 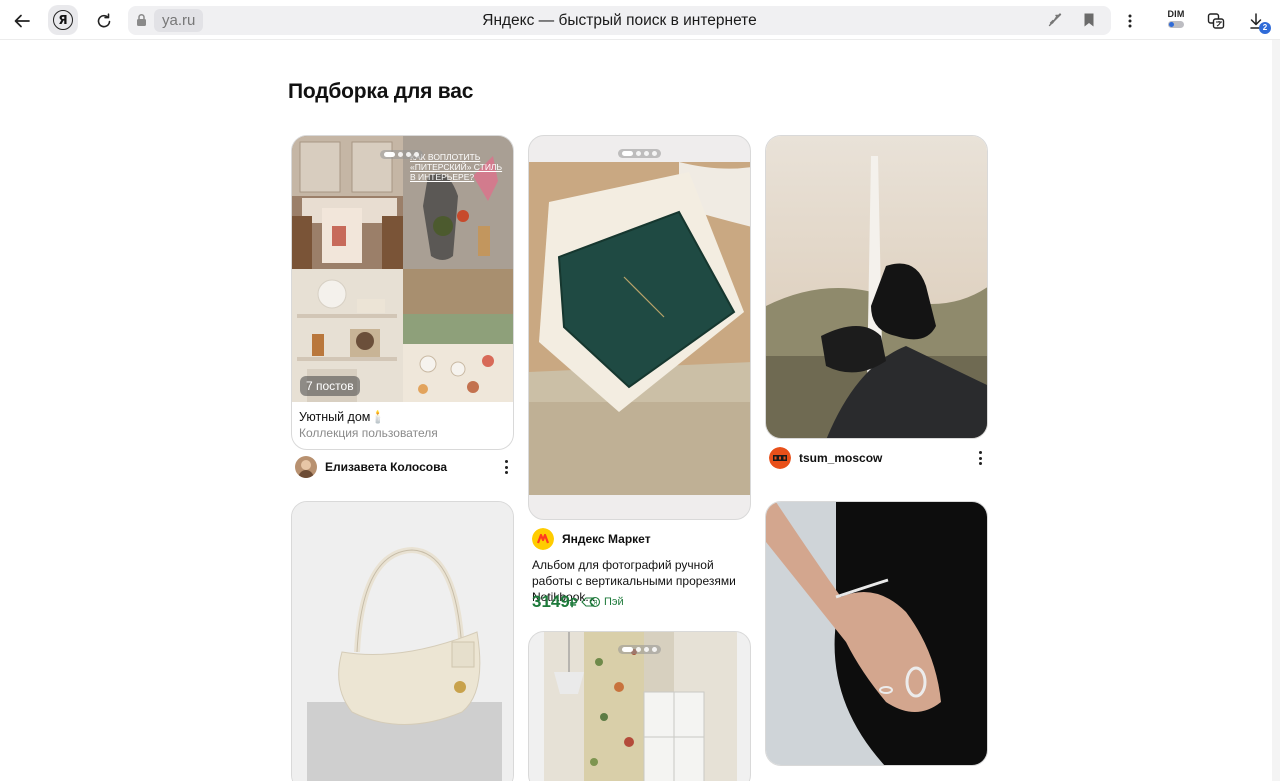 I want to click on downloads-count-badge: 2, so click(x=1265, y=28).